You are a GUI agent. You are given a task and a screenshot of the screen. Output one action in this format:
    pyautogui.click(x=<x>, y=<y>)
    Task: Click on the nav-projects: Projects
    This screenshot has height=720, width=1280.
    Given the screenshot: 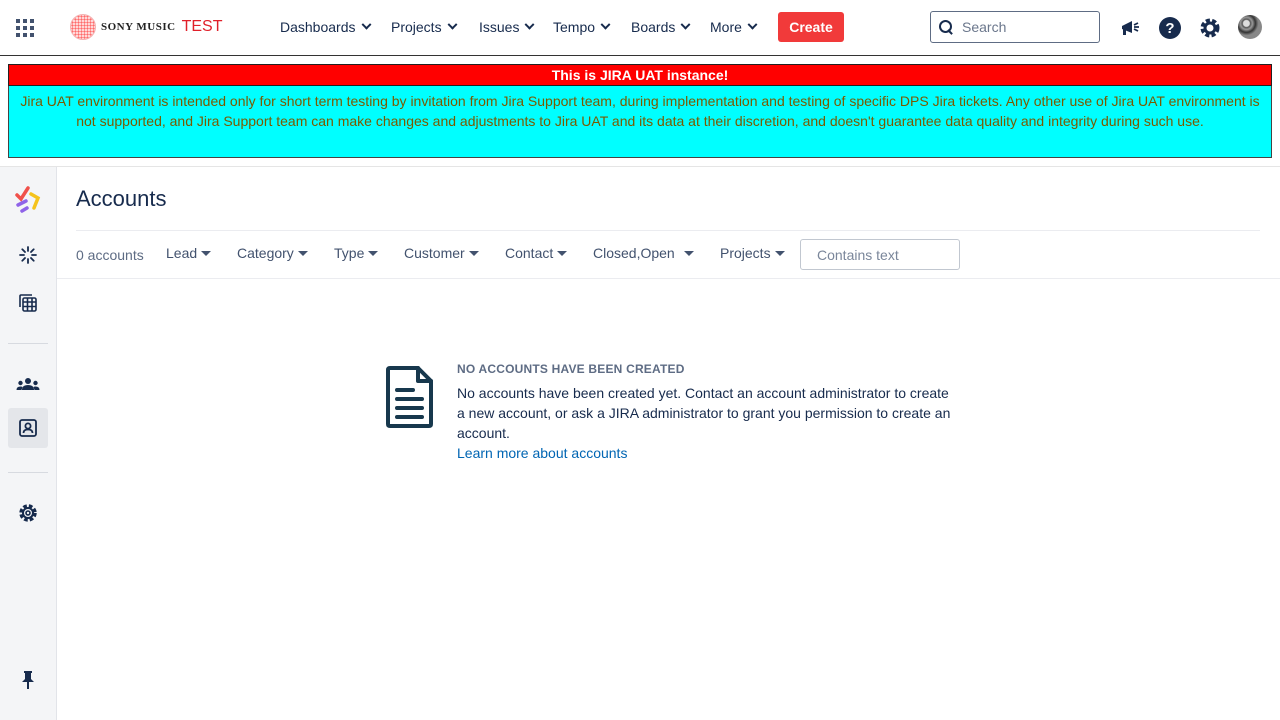 What is the action you would take?
    pyautogui.click(x=424, y=27)
    